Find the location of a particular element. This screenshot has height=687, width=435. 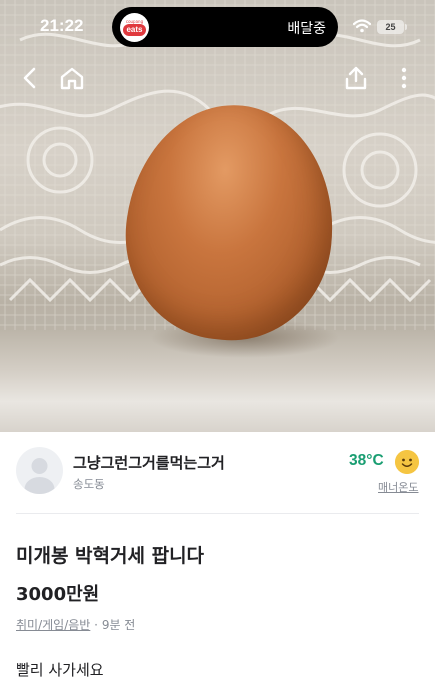

chevron-left-icon is located at coordinates (29, 78).